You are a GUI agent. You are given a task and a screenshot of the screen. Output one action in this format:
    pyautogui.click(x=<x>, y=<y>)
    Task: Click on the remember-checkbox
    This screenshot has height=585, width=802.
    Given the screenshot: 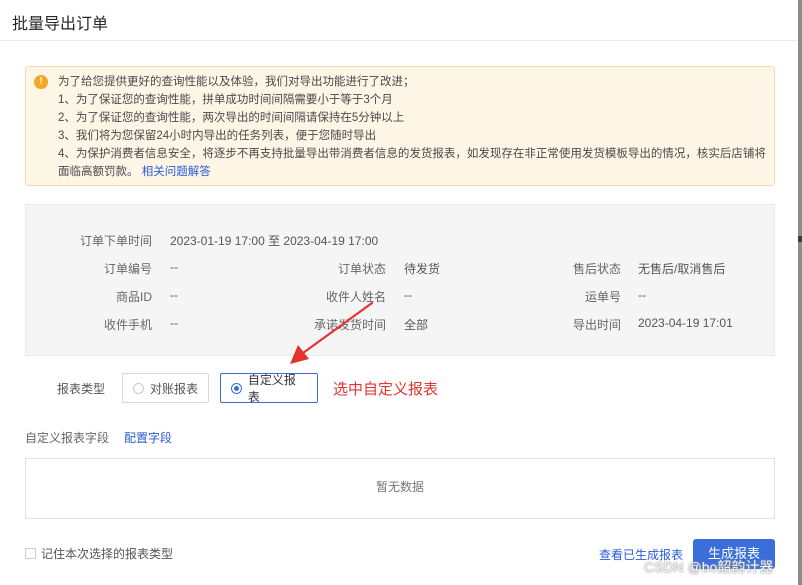 What is the action you would take?
    pyautogui.click(x=30, y=553)
    